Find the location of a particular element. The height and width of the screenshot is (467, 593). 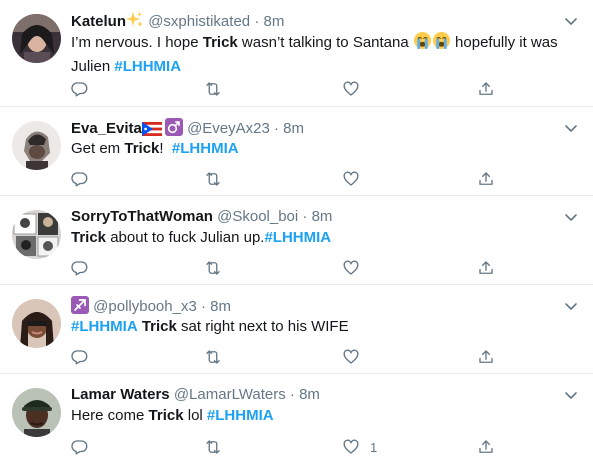

like-button: 1 is located at coordinates (359, 447).